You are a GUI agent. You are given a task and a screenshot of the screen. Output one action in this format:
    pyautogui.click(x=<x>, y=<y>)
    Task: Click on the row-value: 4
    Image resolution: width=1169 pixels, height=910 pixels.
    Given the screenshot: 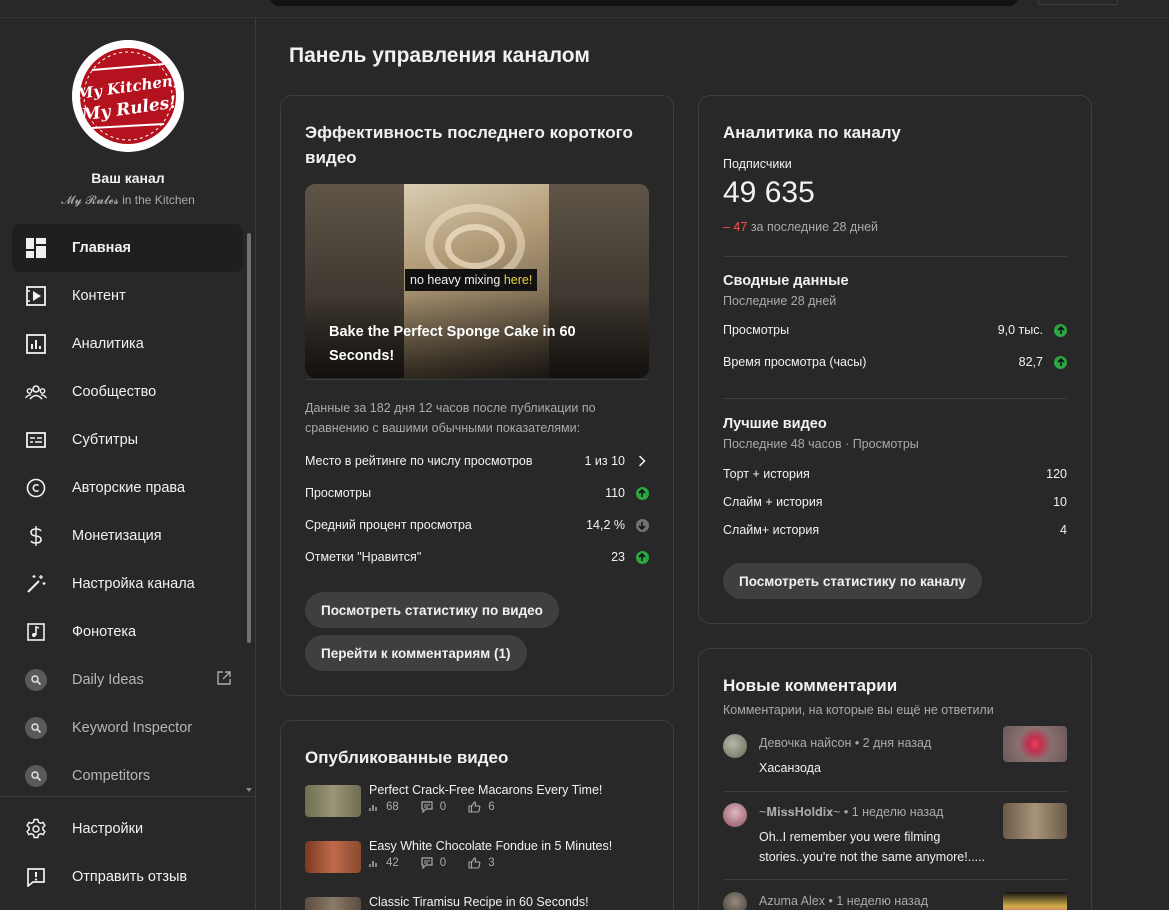 What is the action you would take?
    pyautogui.click(x=1063, y=530)
    